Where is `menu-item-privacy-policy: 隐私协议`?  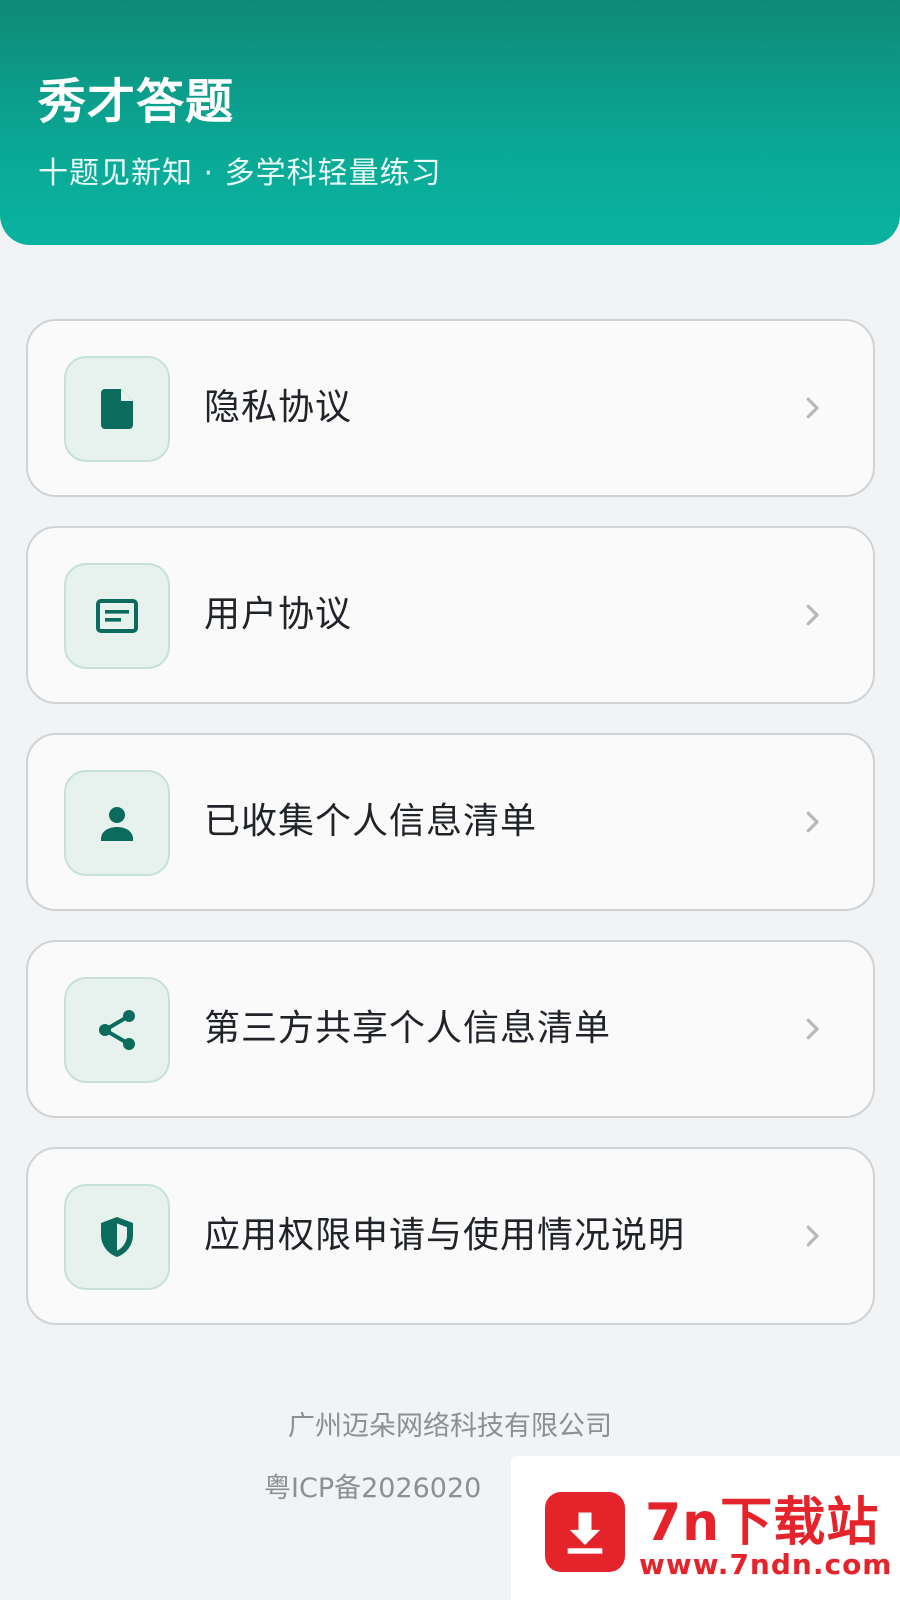
menu-item-privacy-policy: 隐私协议 is located at coordinates (450, 408).